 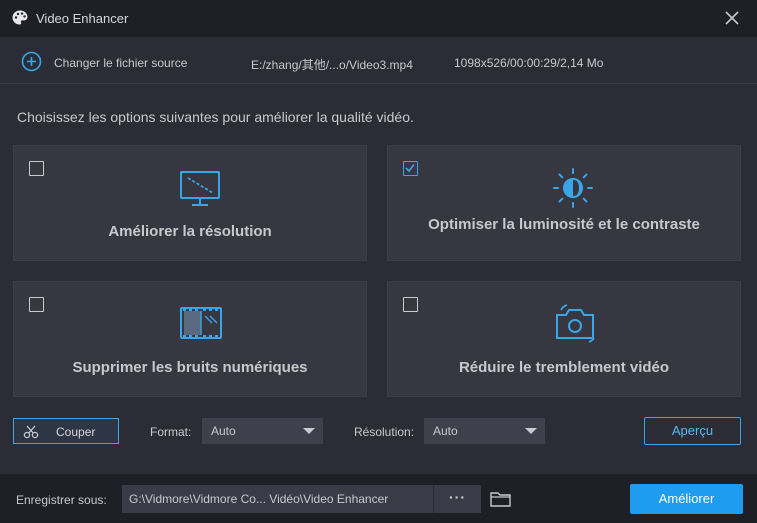 What do you see at coordinates (31, 61) in the screenshot?
I see `add-circle-icon` at bounding box center [31, 61].